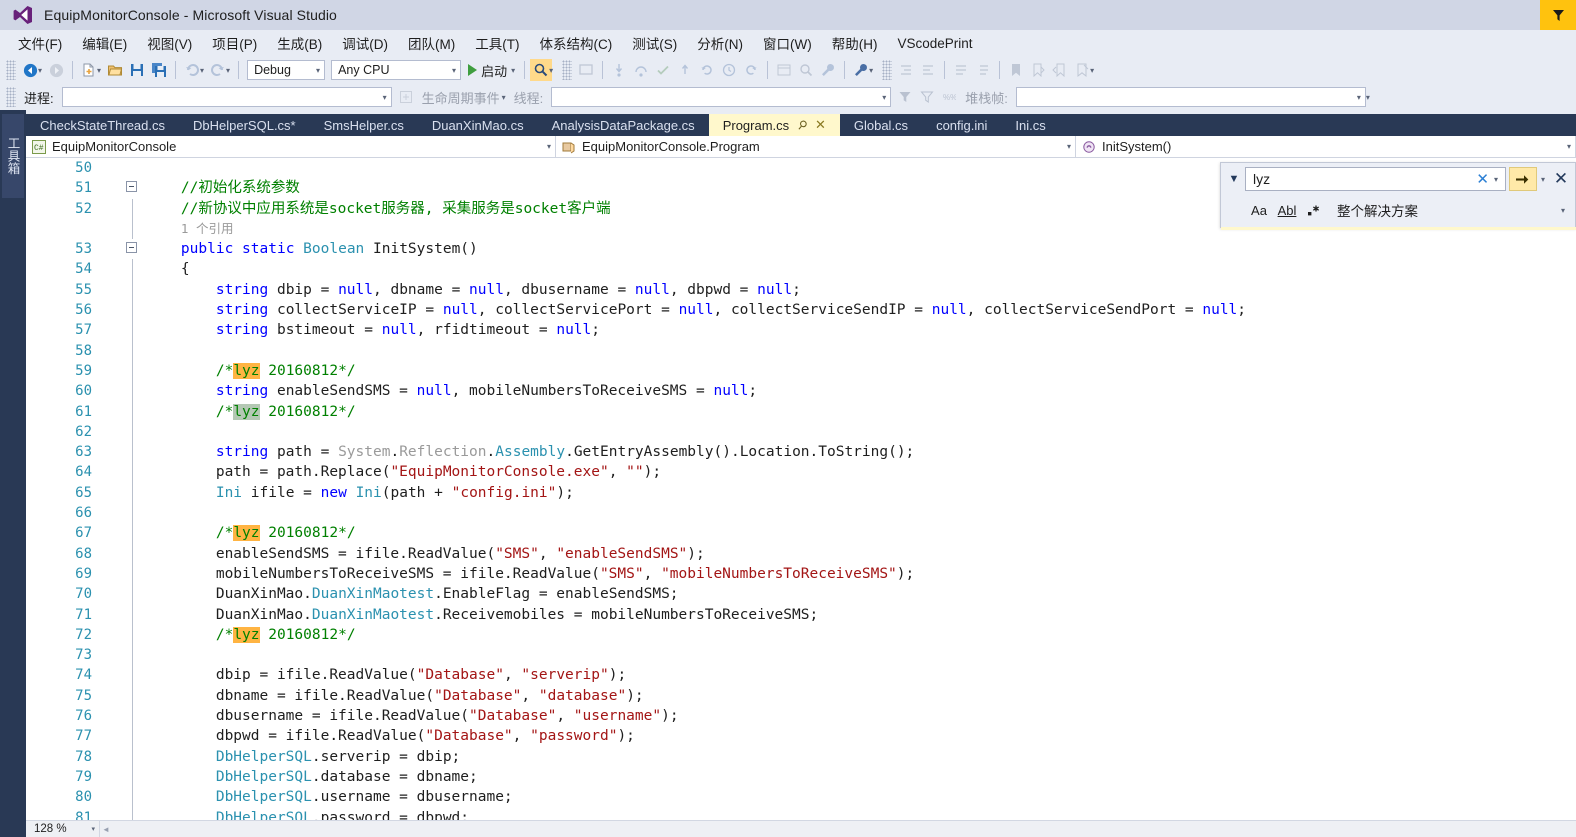 This screenshot has height=837, width=1576. What do you see at coordinates (961, 125) in the screenshot?
I see `document-tab-7: config.ini` at bounding box center [961, 125].